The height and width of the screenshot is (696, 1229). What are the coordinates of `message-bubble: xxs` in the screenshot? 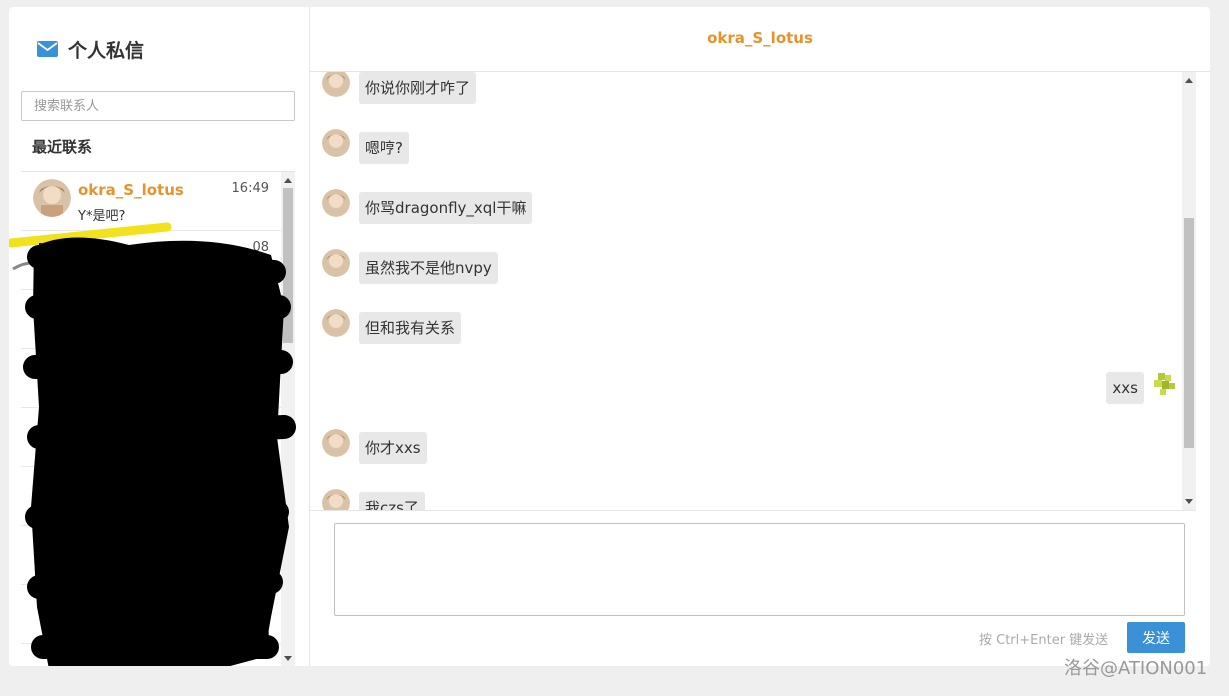 It's located at (1125, 388).